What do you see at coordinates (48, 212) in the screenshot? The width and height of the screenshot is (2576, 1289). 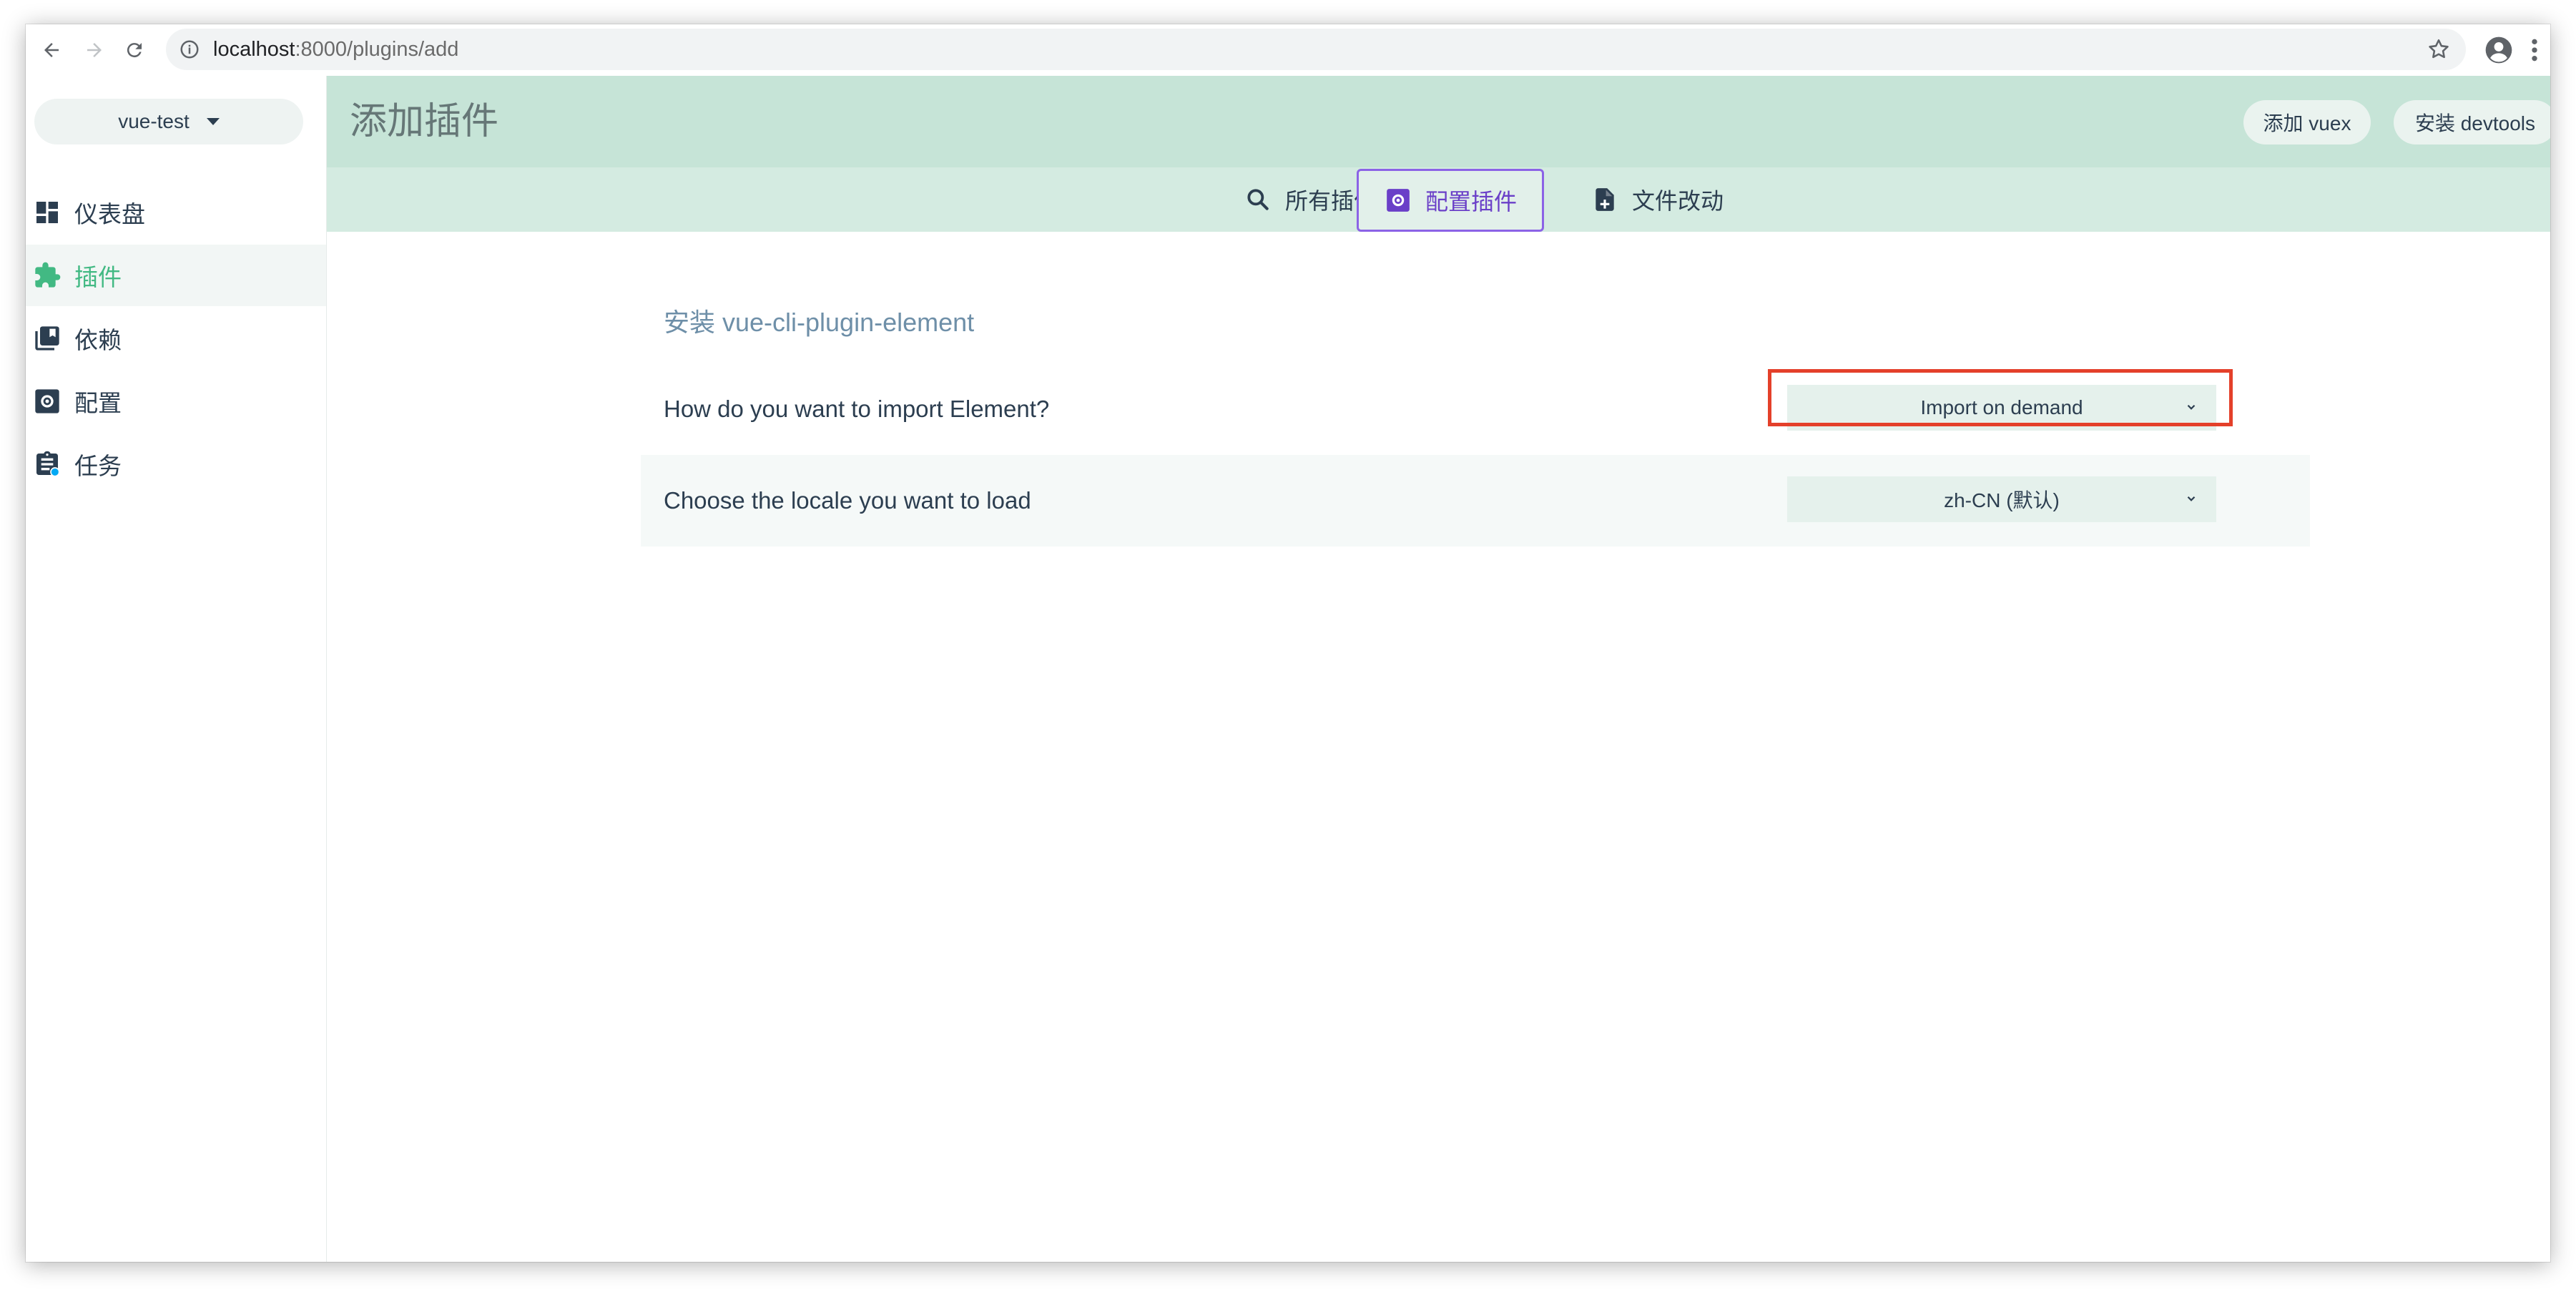 I see `dashboard-icon` at bounding box center [48, 212].